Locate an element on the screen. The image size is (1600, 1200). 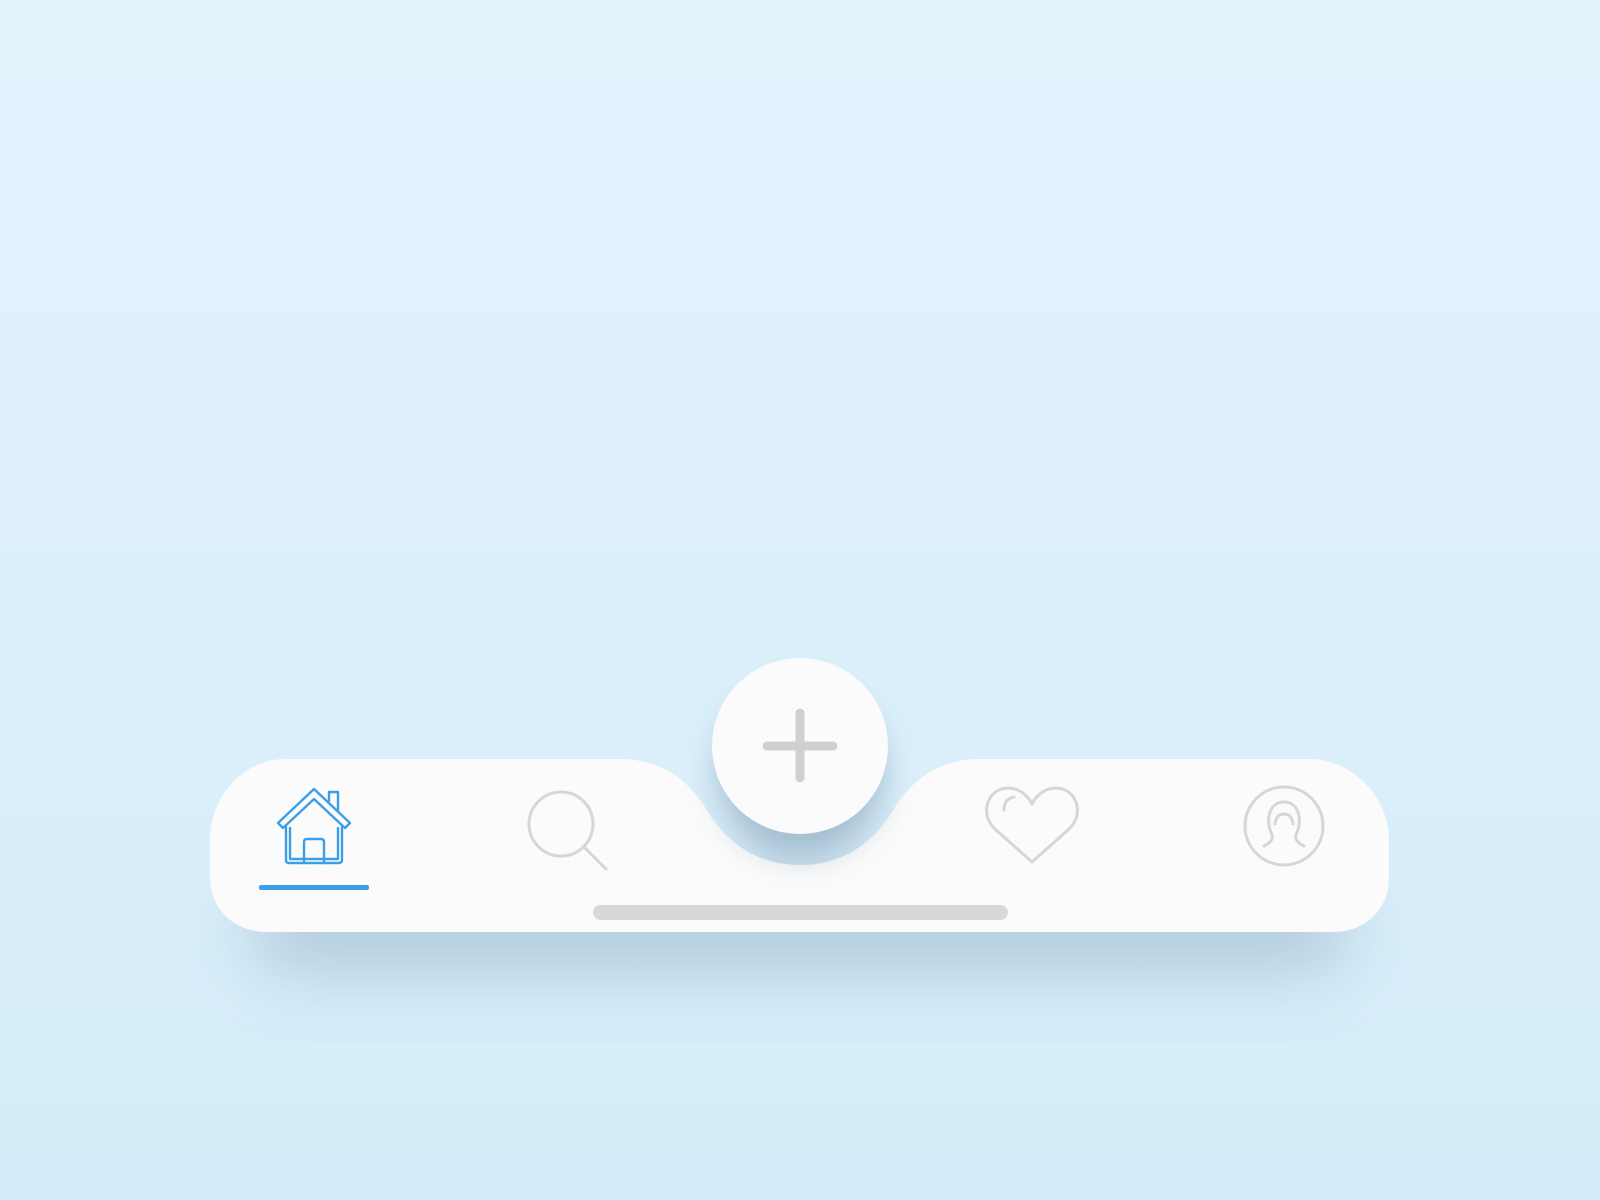
home-icon is located at coordinates (314, 826).